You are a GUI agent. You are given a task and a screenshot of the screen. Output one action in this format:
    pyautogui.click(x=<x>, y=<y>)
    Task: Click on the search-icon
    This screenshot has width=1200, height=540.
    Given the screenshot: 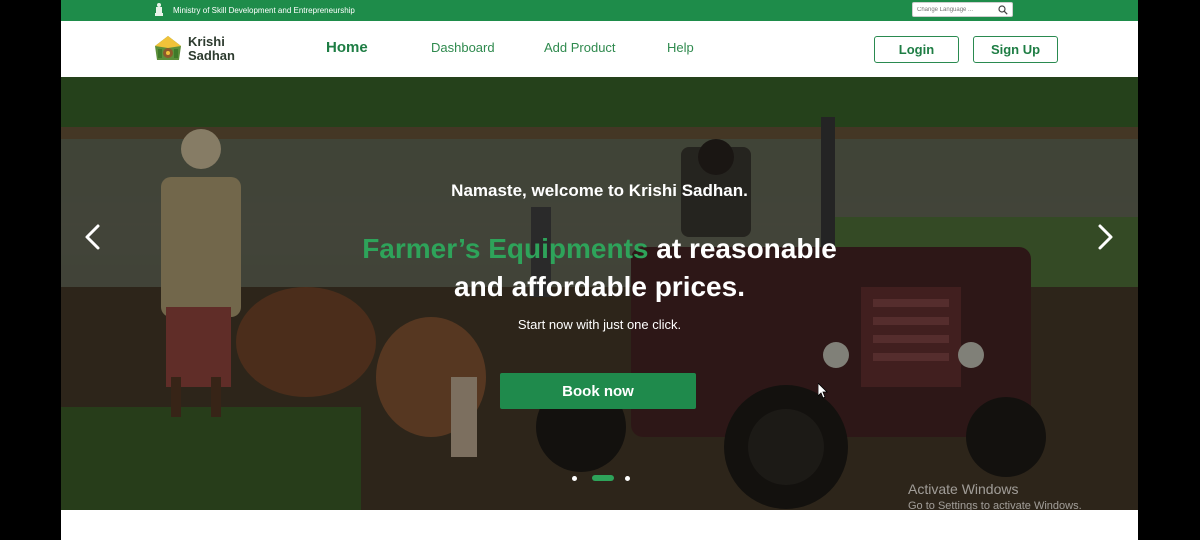 What is the action you would take?
    pyautogui.click(x=1003, y=10)
    